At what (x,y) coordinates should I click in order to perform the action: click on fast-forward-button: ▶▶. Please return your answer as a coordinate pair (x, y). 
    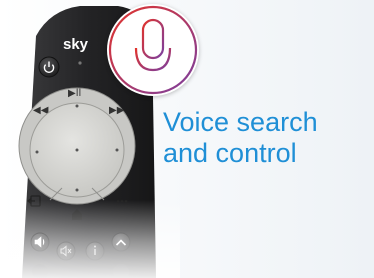
    Looking at the image, I should click on (117, 110).